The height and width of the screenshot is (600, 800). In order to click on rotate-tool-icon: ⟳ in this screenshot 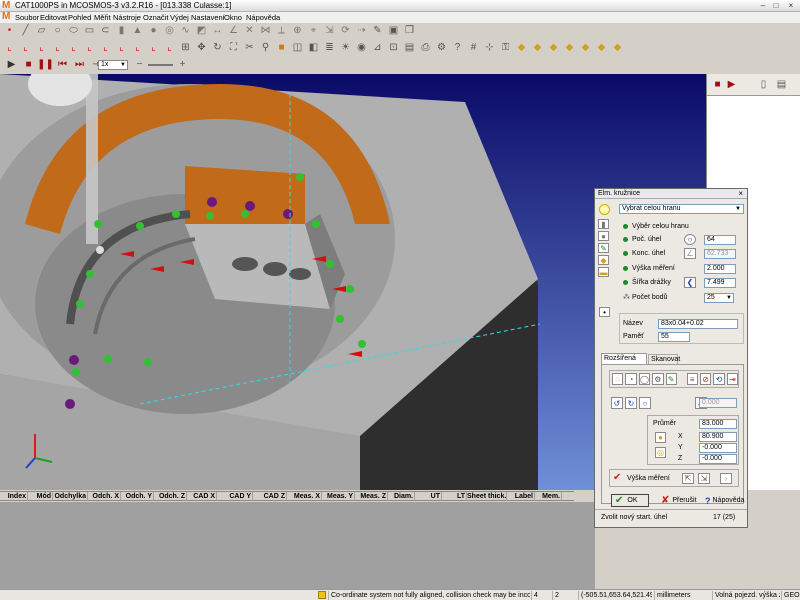, I will do `click(345, 31)`.